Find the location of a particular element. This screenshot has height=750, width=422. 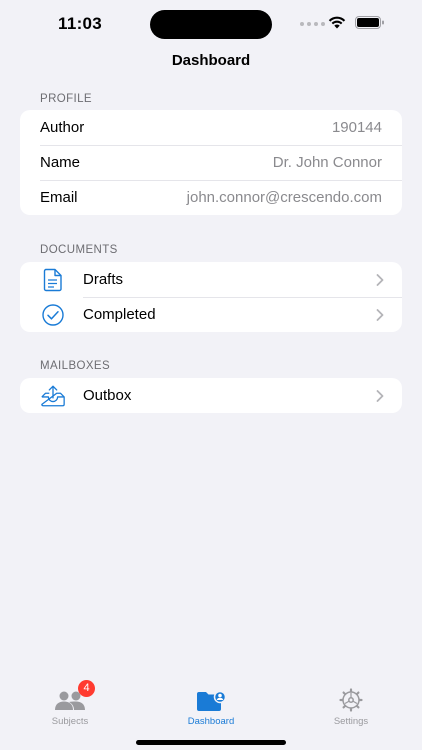

profile-row-author: Author 190144 is located at coordinates (211, 127).